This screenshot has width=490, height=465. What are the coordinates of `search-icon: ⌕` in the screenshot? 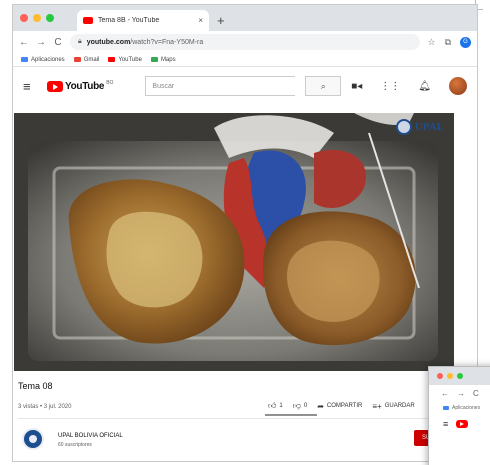 It's located at (323, 85).